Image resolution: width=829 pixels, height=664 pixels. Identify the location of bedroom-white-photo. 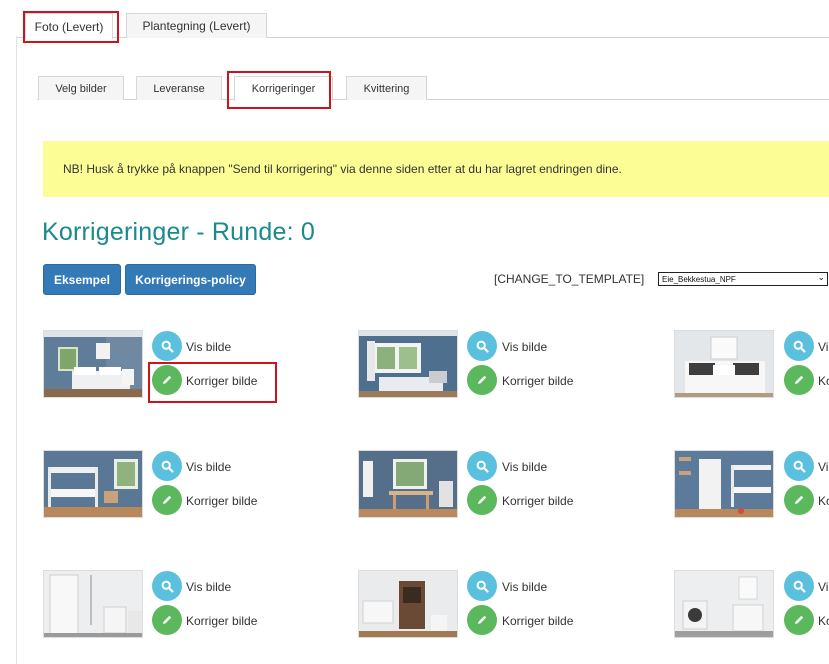
(724, 364).